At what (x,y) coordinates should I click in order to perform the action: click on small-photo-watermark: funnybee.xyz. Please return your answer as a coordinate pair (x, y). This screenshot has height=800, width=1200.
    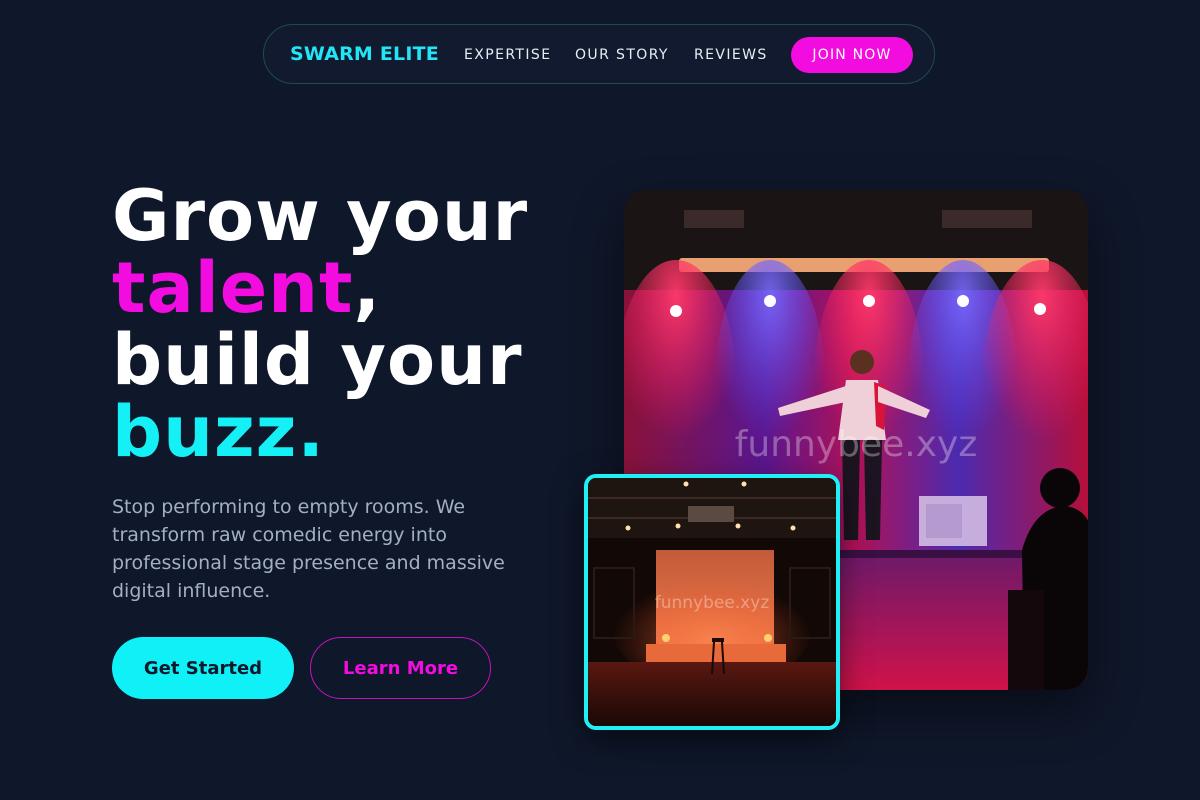
    Looking at the image, I should click on (712, 603).